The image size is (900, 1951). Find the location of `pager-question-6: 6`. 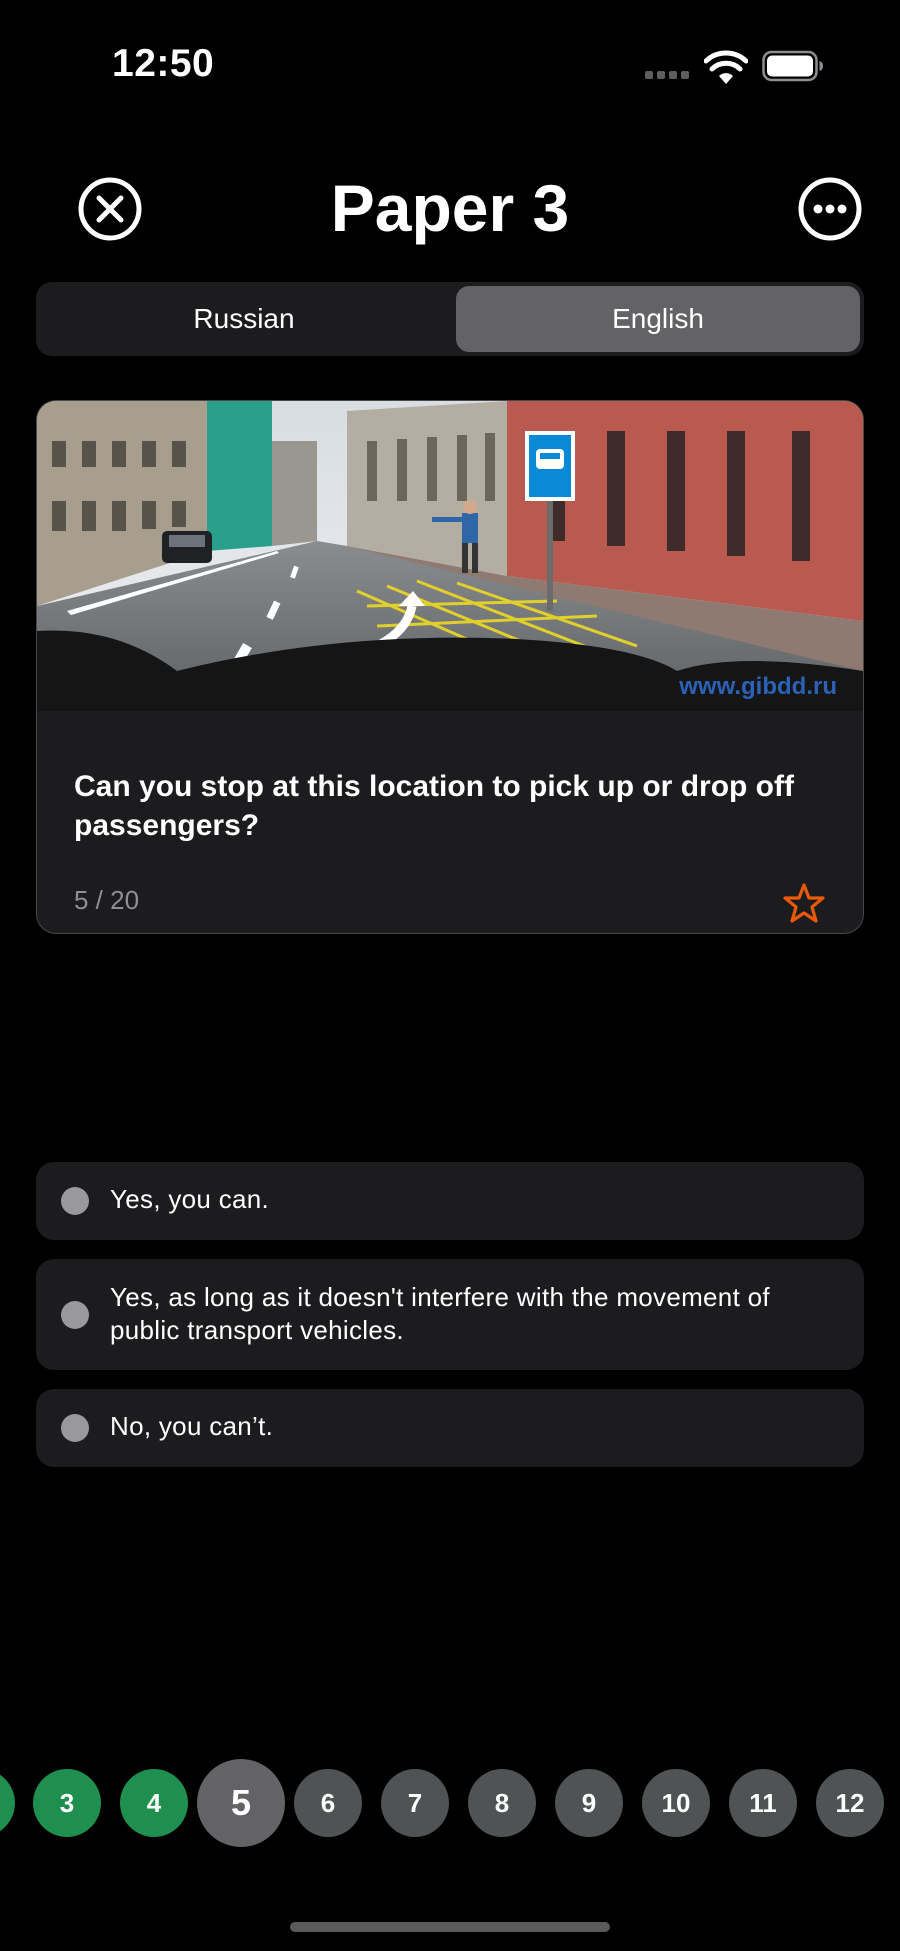

pager-question-6: 6 is located at coordinates (328, 1803).